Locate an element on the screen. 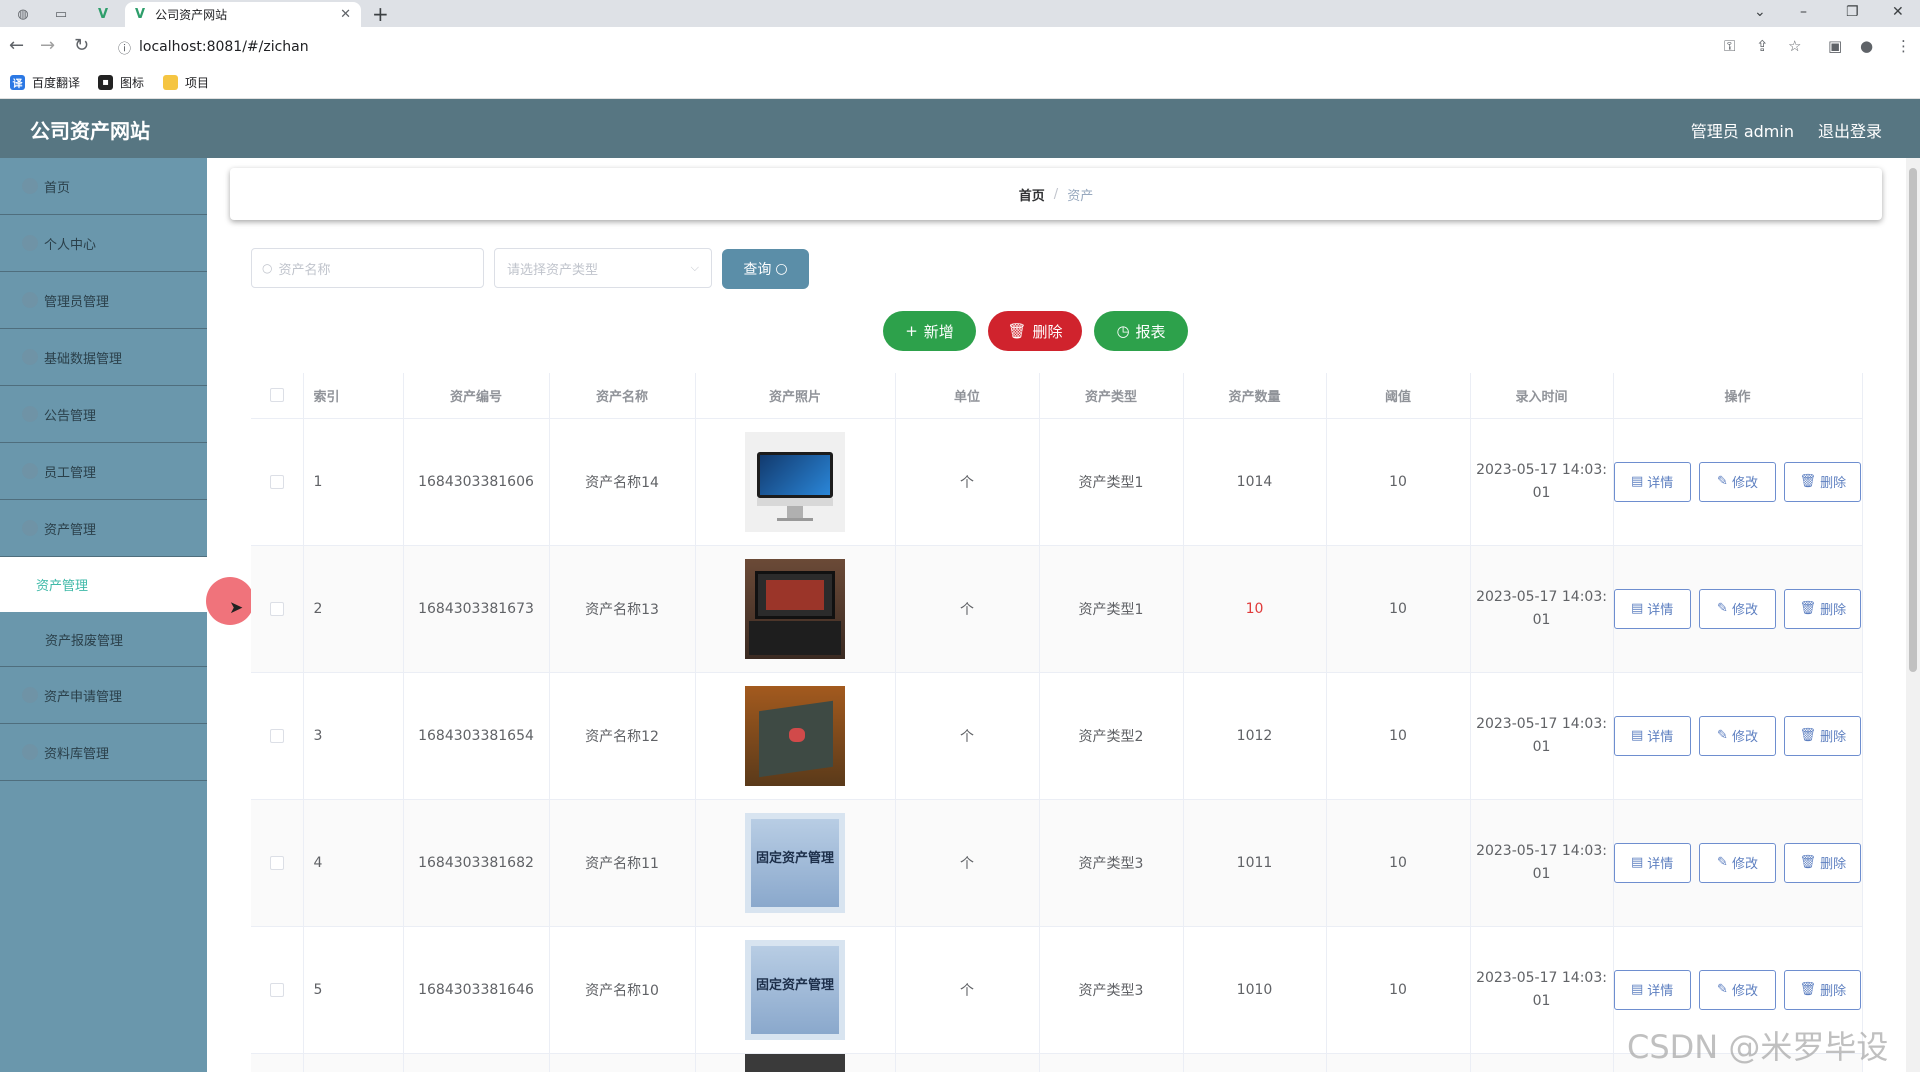  blank-tab-icon: ▭ is located at coordinates (61, 14).